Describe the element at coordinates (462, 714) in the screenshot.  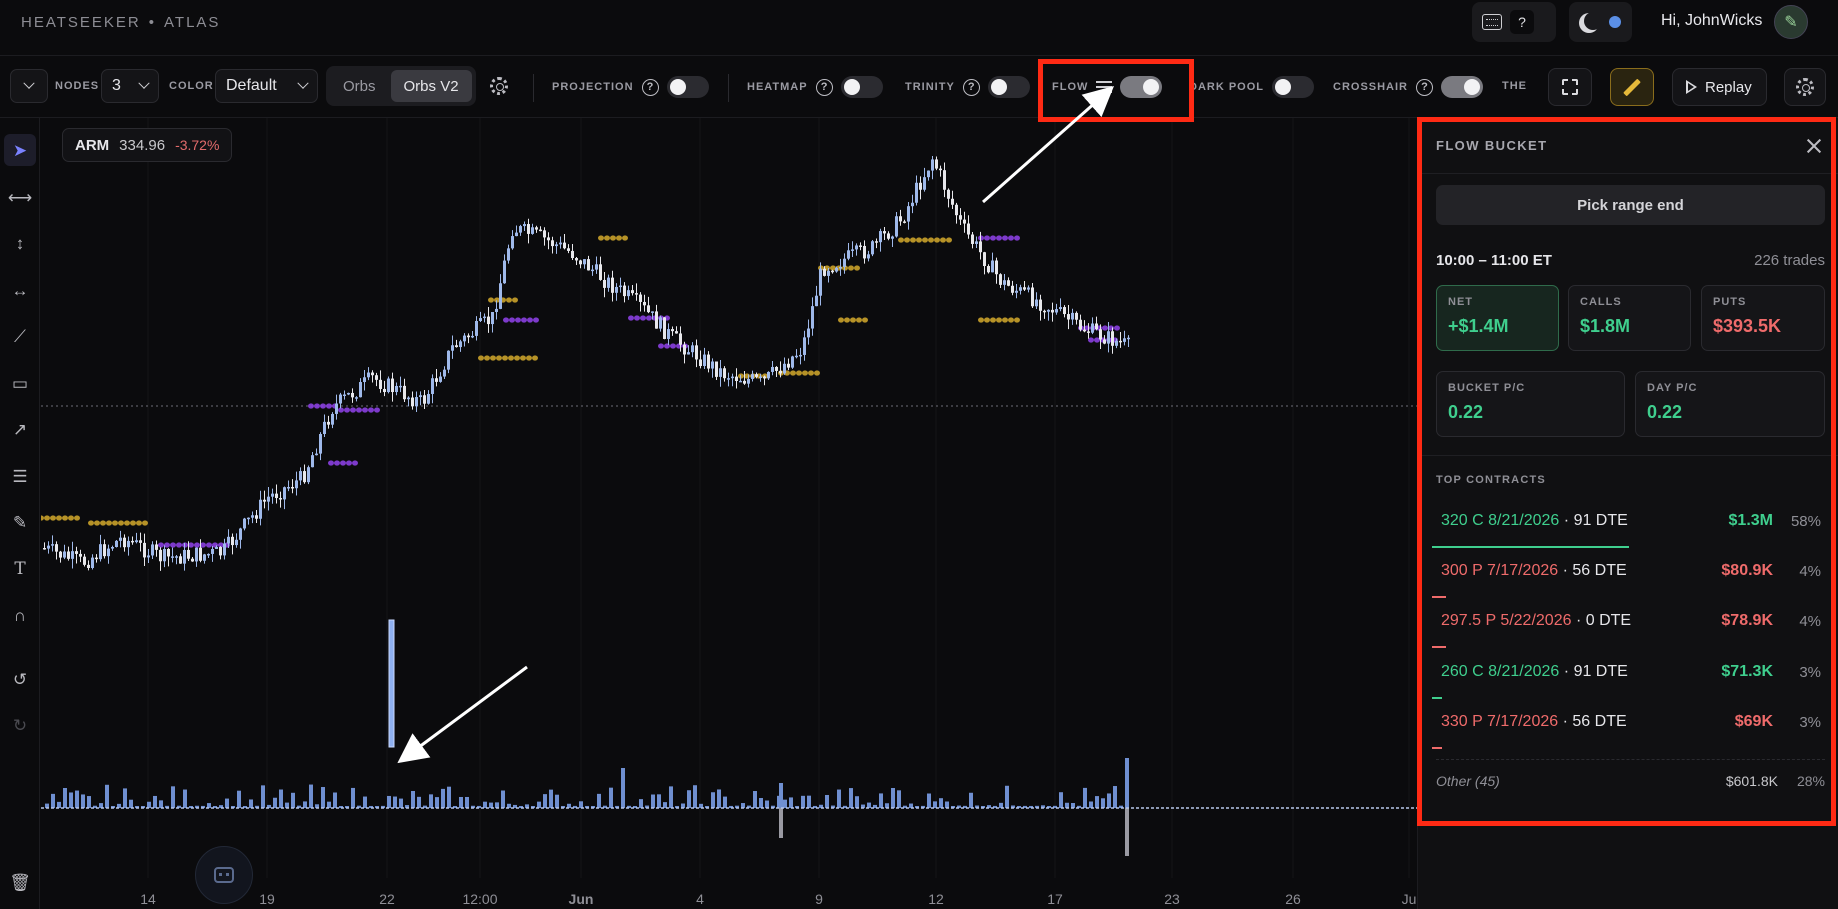
I see `arrow-to-volume-spike` at that location.